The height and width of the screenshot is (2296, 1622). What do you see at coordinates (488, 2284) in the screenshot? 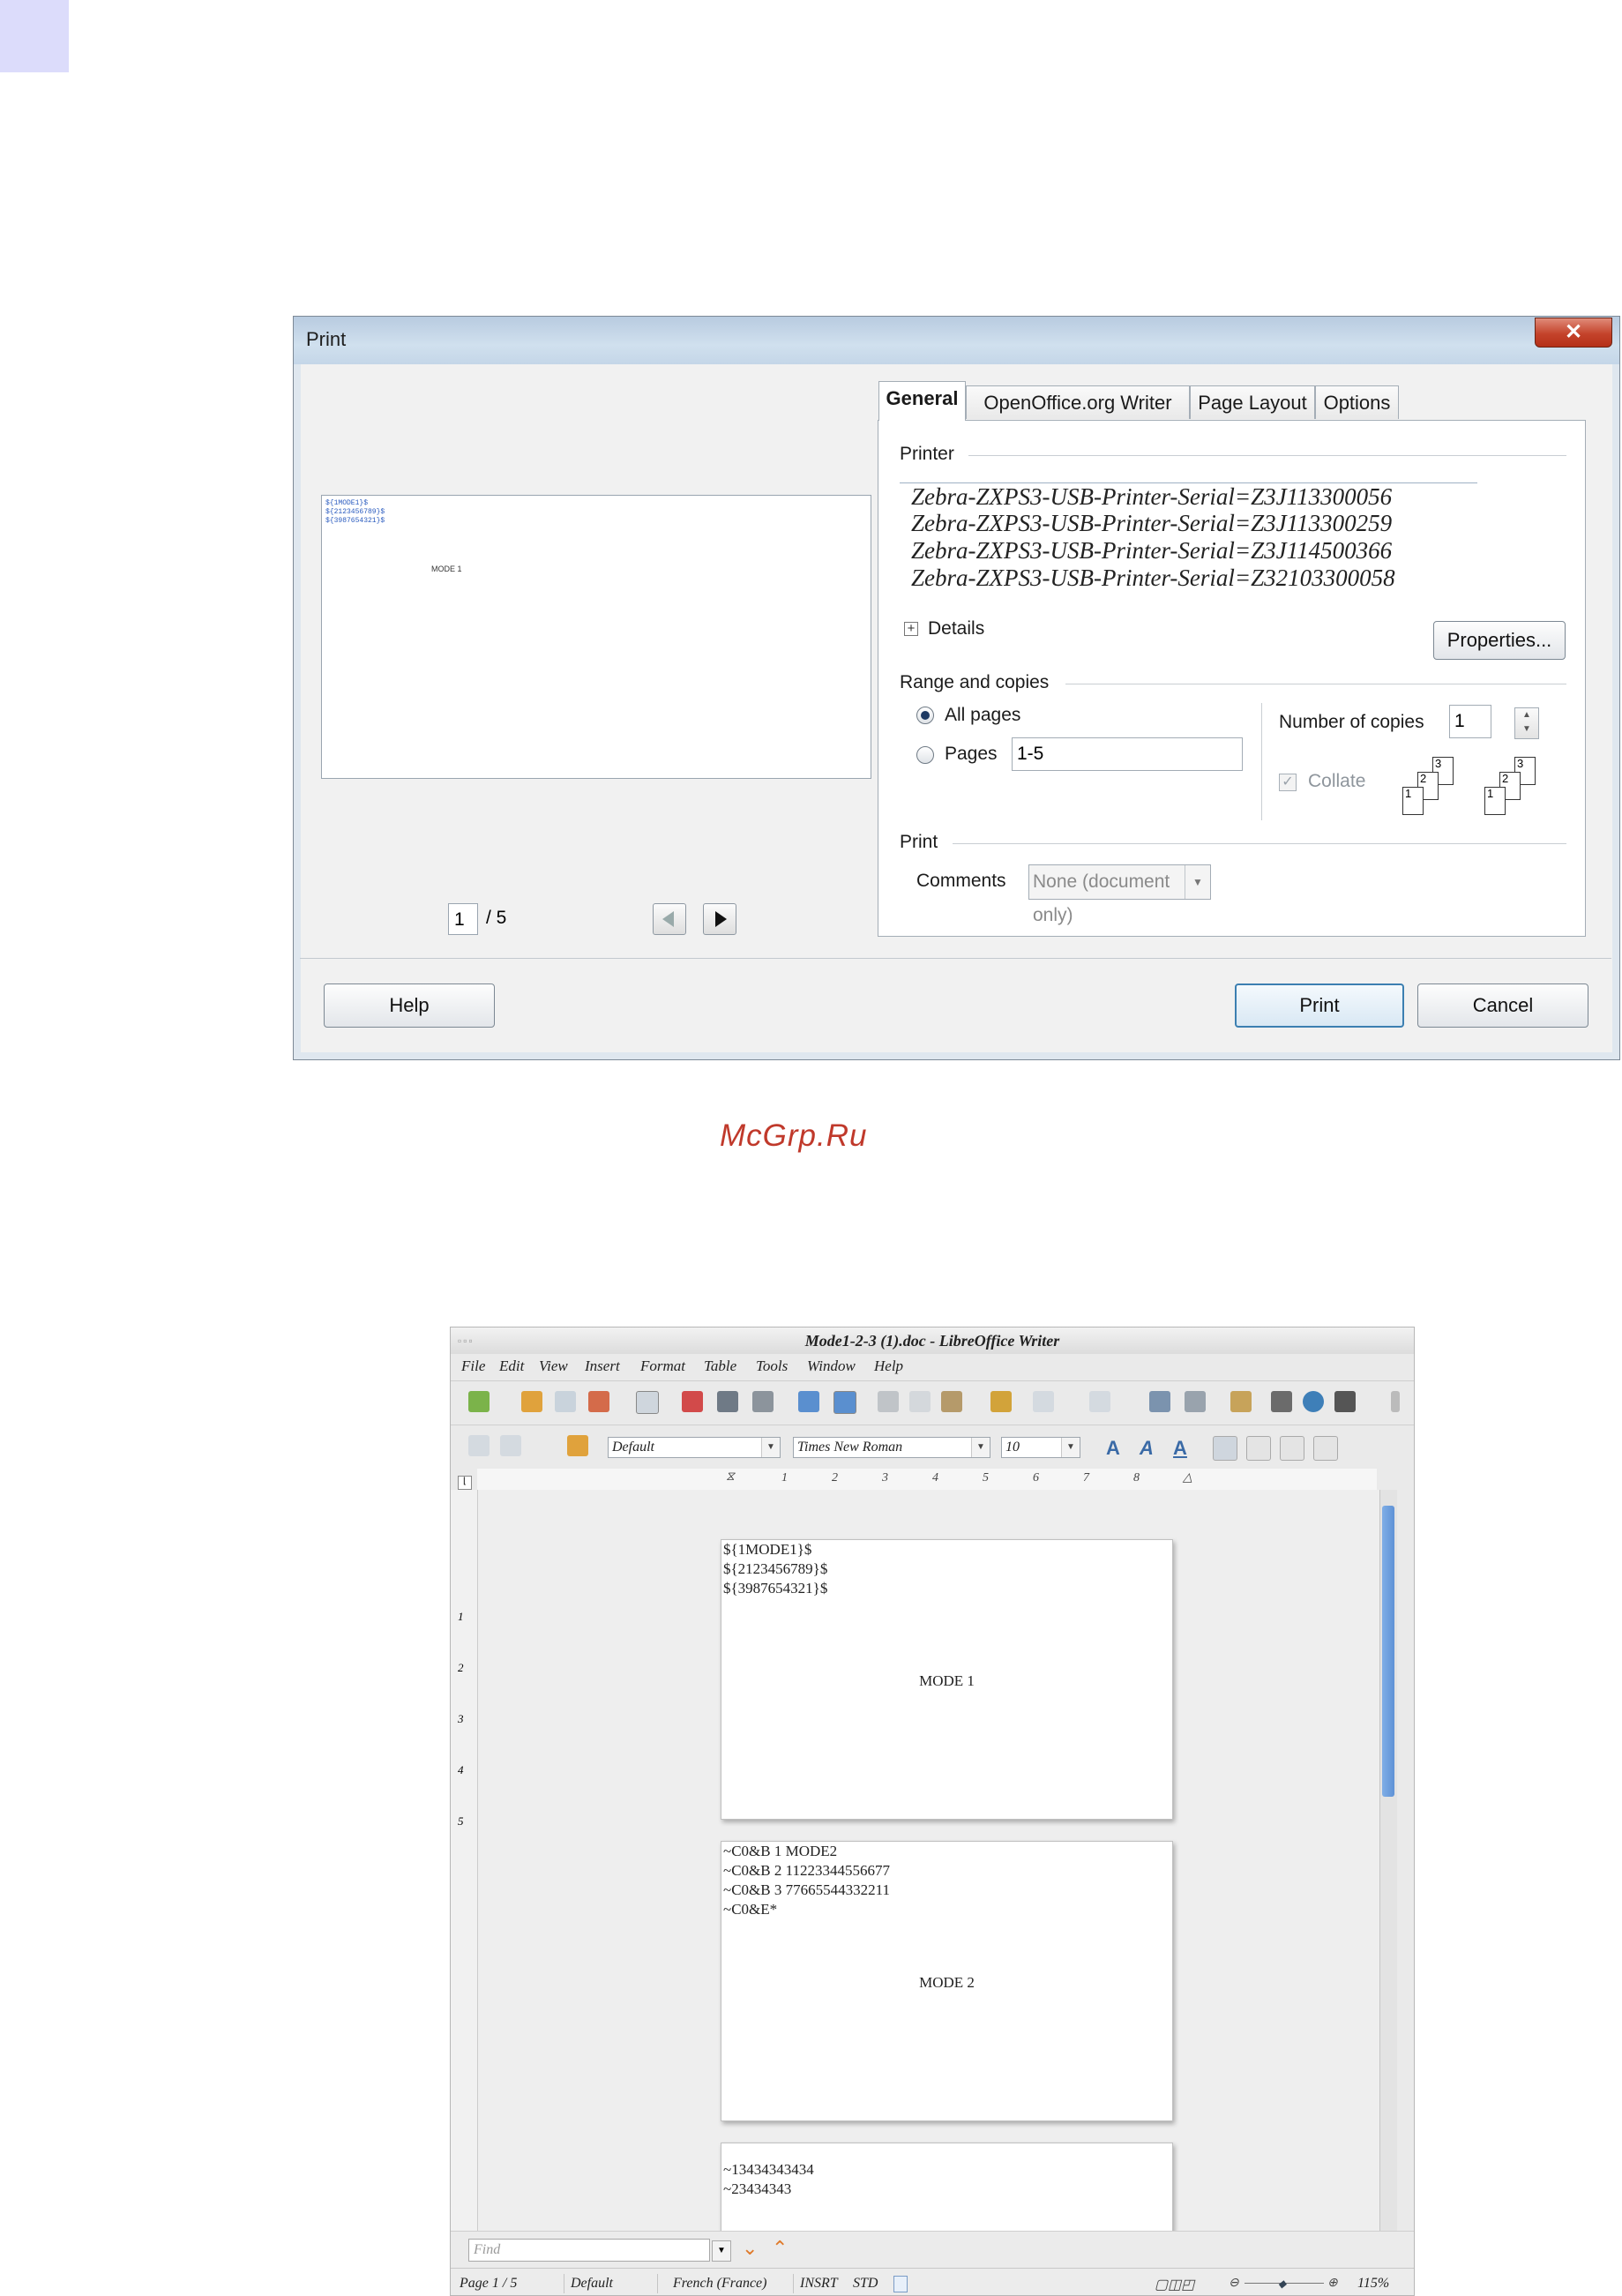
I see `status-page: Page 1 / 5` at bounding box center [488, 2284].